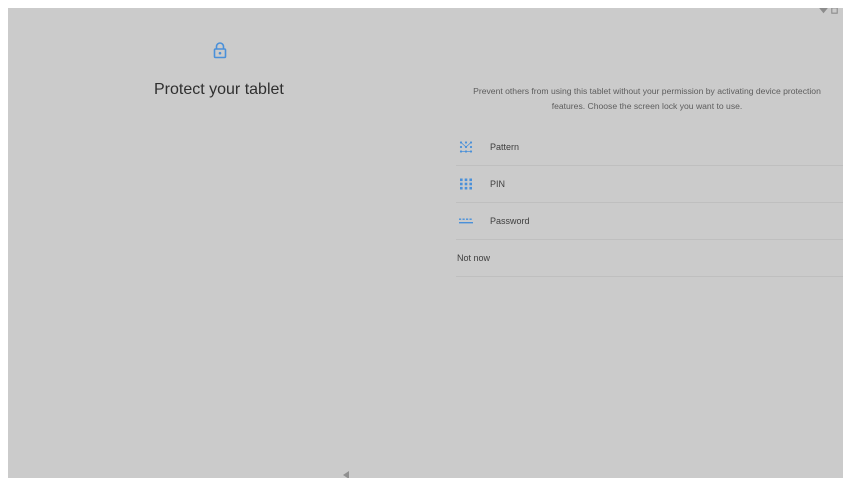 The height and width of the screenshot is (479, 844). I want to click on screen-lock-options: Pattern PIN Password Not now, so click(649, 203).